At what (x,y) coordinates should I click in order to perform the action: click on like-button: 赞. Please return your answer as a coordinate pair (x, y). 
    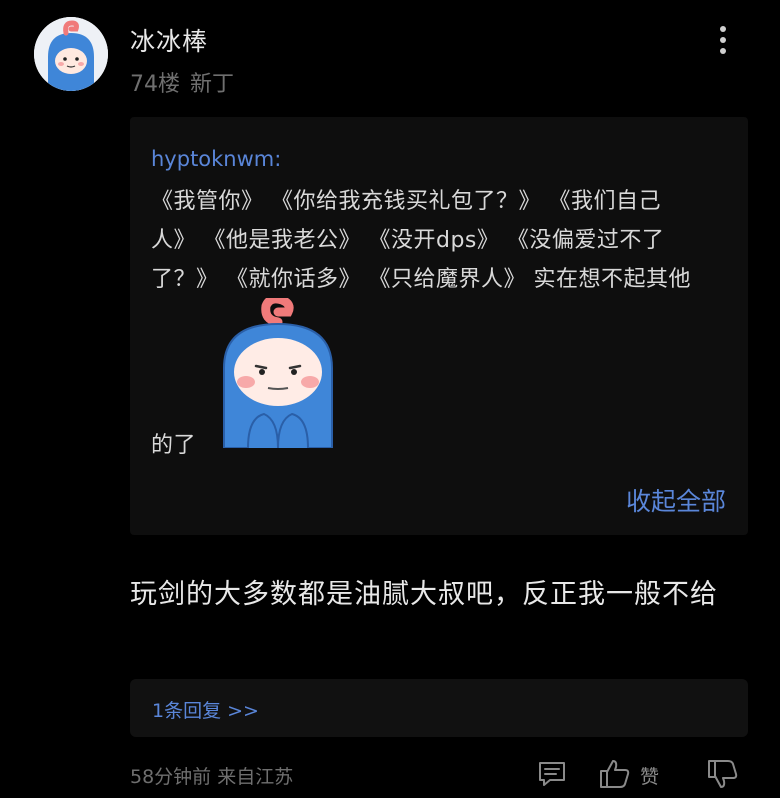
    Looking at the image, I should click on (633, 774).